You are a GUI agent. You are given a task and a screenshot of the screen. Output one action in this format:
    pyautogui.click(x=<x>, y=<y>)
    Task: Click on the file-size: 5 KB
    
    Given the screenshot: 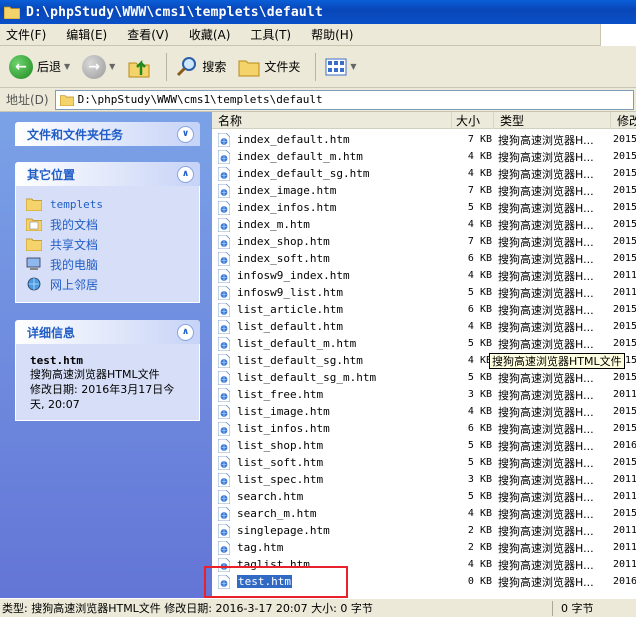 What is the action you would take?
    pyautogui.click(x=479, y=292)
    